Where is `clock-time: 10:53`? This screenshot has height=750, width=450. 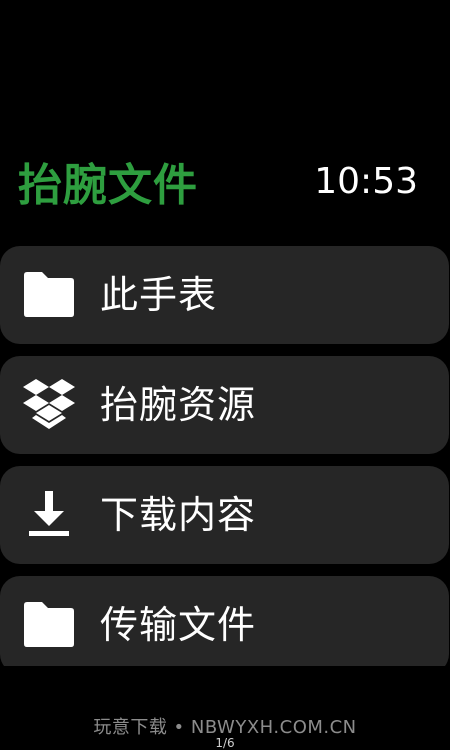
clock-time: 10:53 is located at coordinates (366, 181).